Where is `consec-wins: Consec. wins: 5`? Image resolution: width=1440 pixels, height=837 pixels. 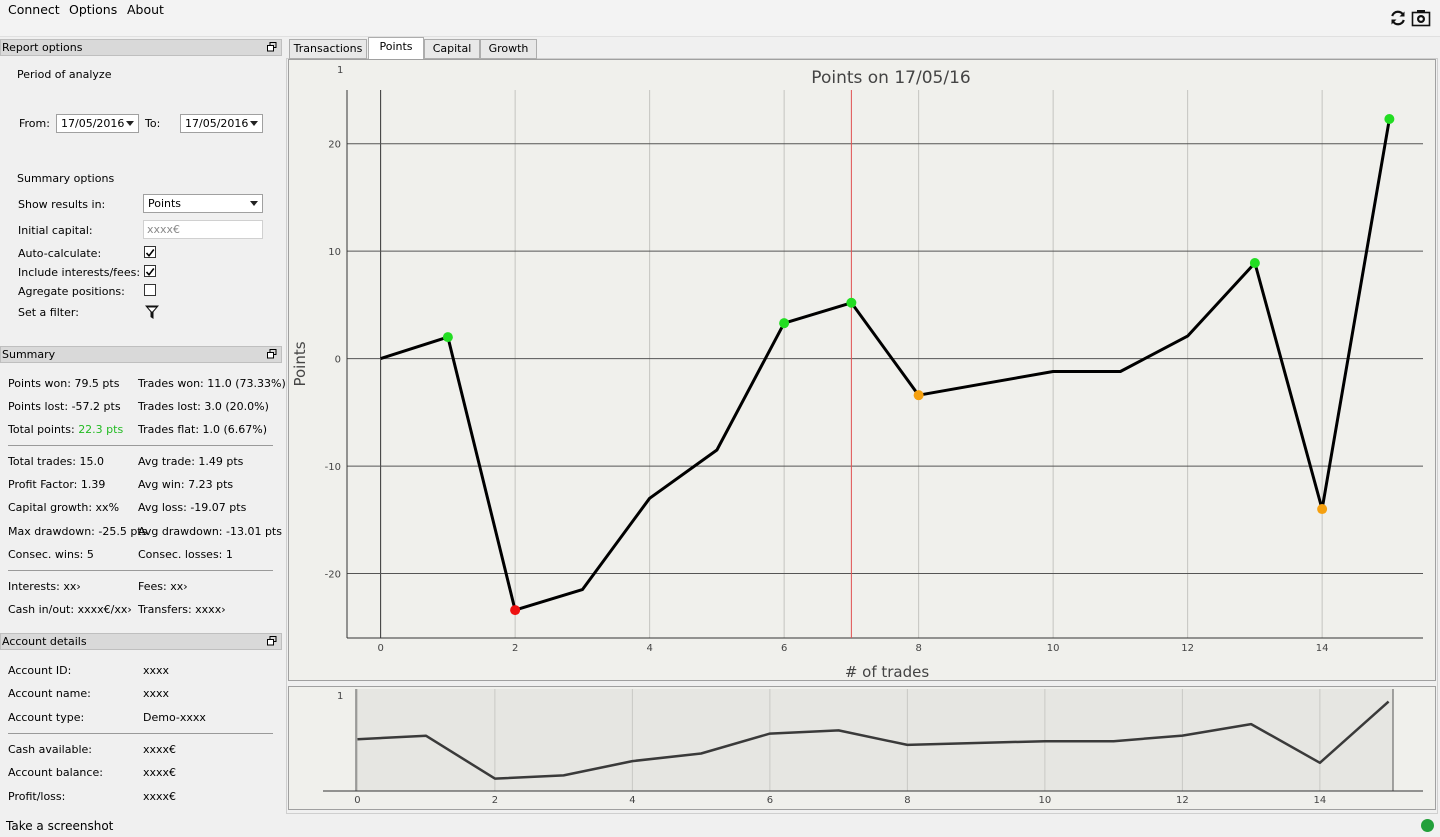
consec-wins: Consec. wins: 5 is located at coordinates (51, 554).